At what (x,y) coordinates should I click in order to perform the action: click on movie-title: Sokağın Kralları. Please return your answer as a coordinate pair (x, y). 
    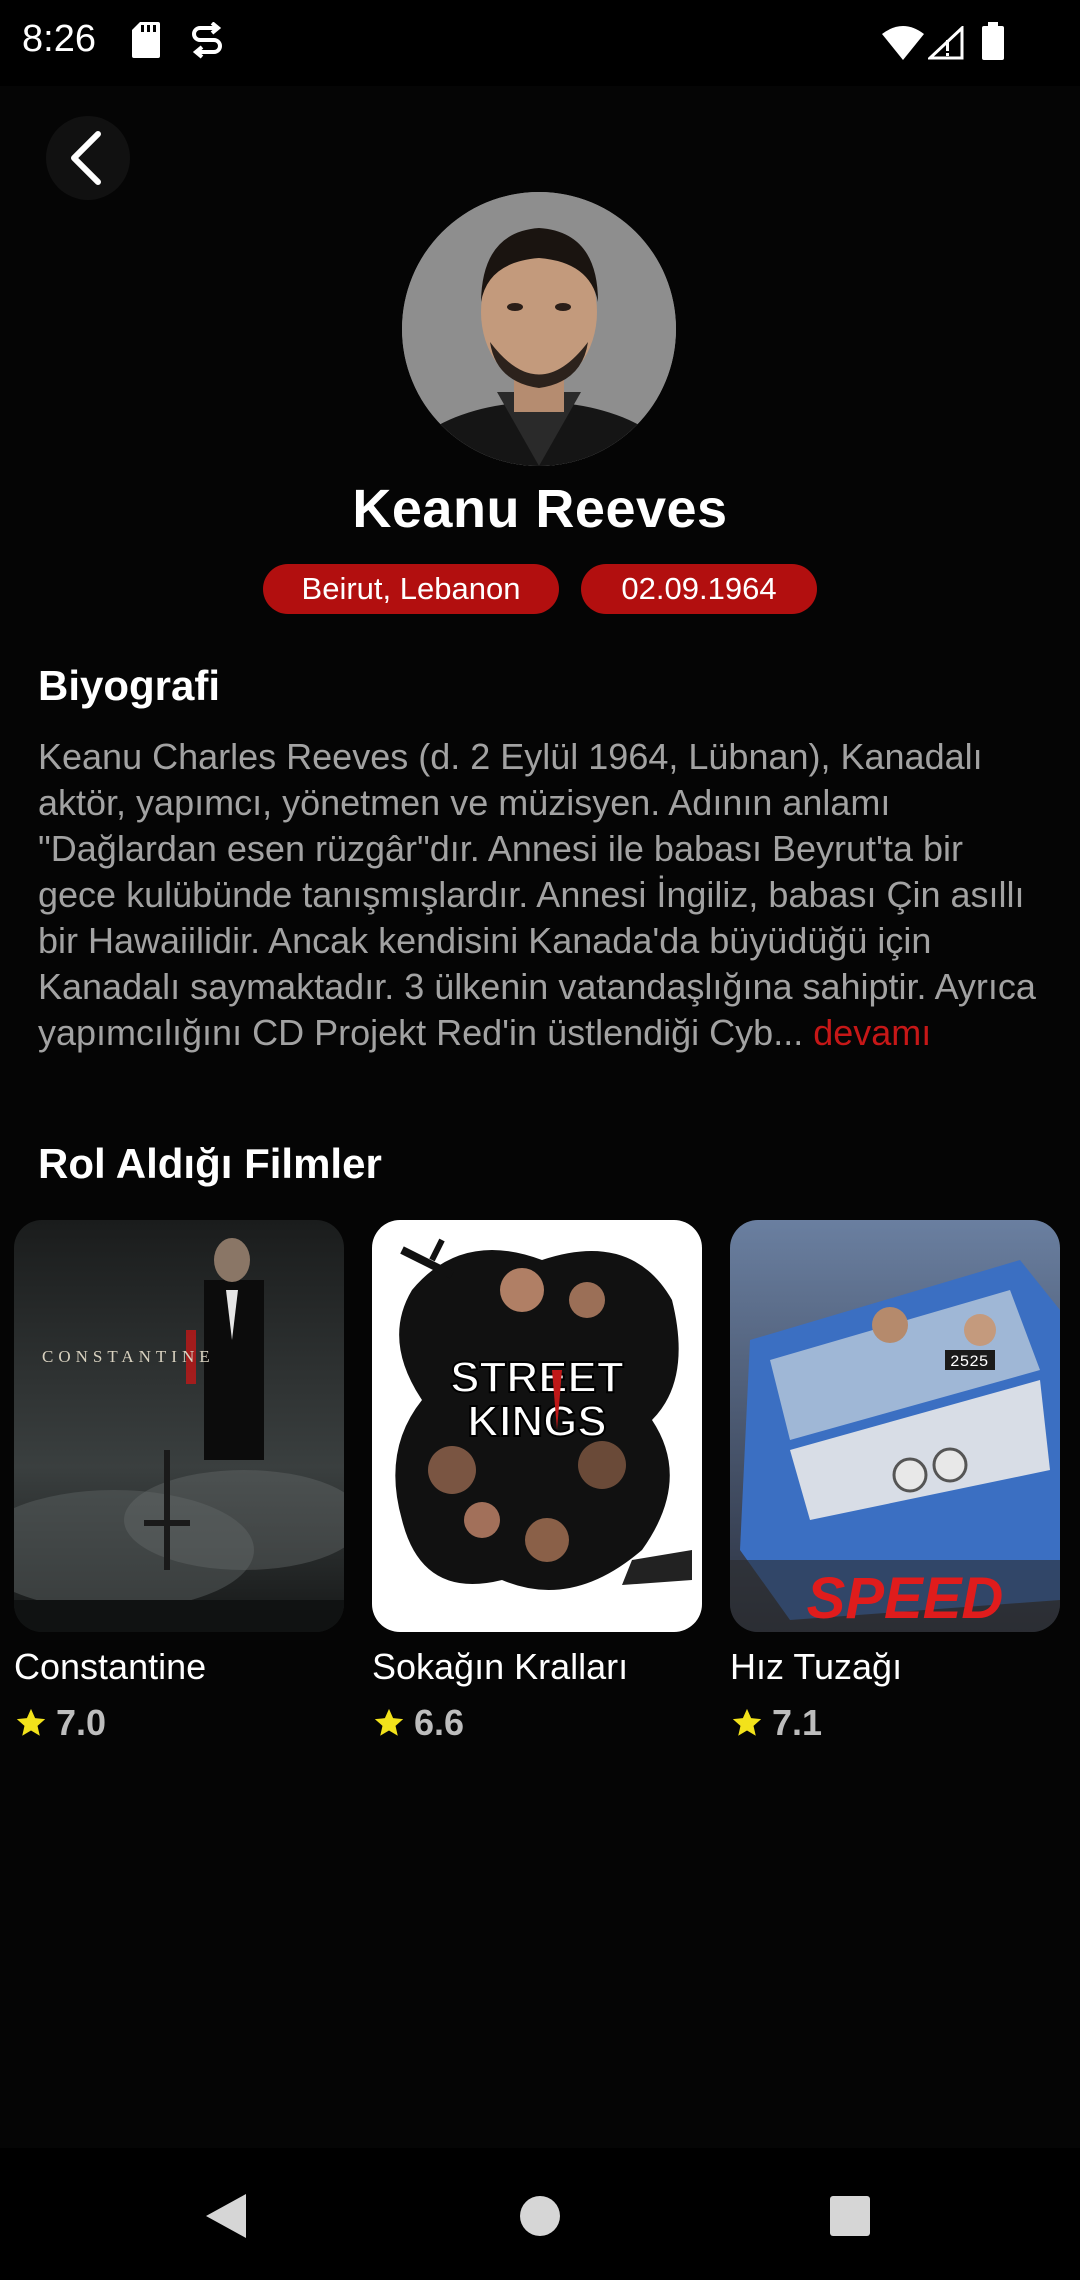
    Looking at the image, I should click on (500, 1666).